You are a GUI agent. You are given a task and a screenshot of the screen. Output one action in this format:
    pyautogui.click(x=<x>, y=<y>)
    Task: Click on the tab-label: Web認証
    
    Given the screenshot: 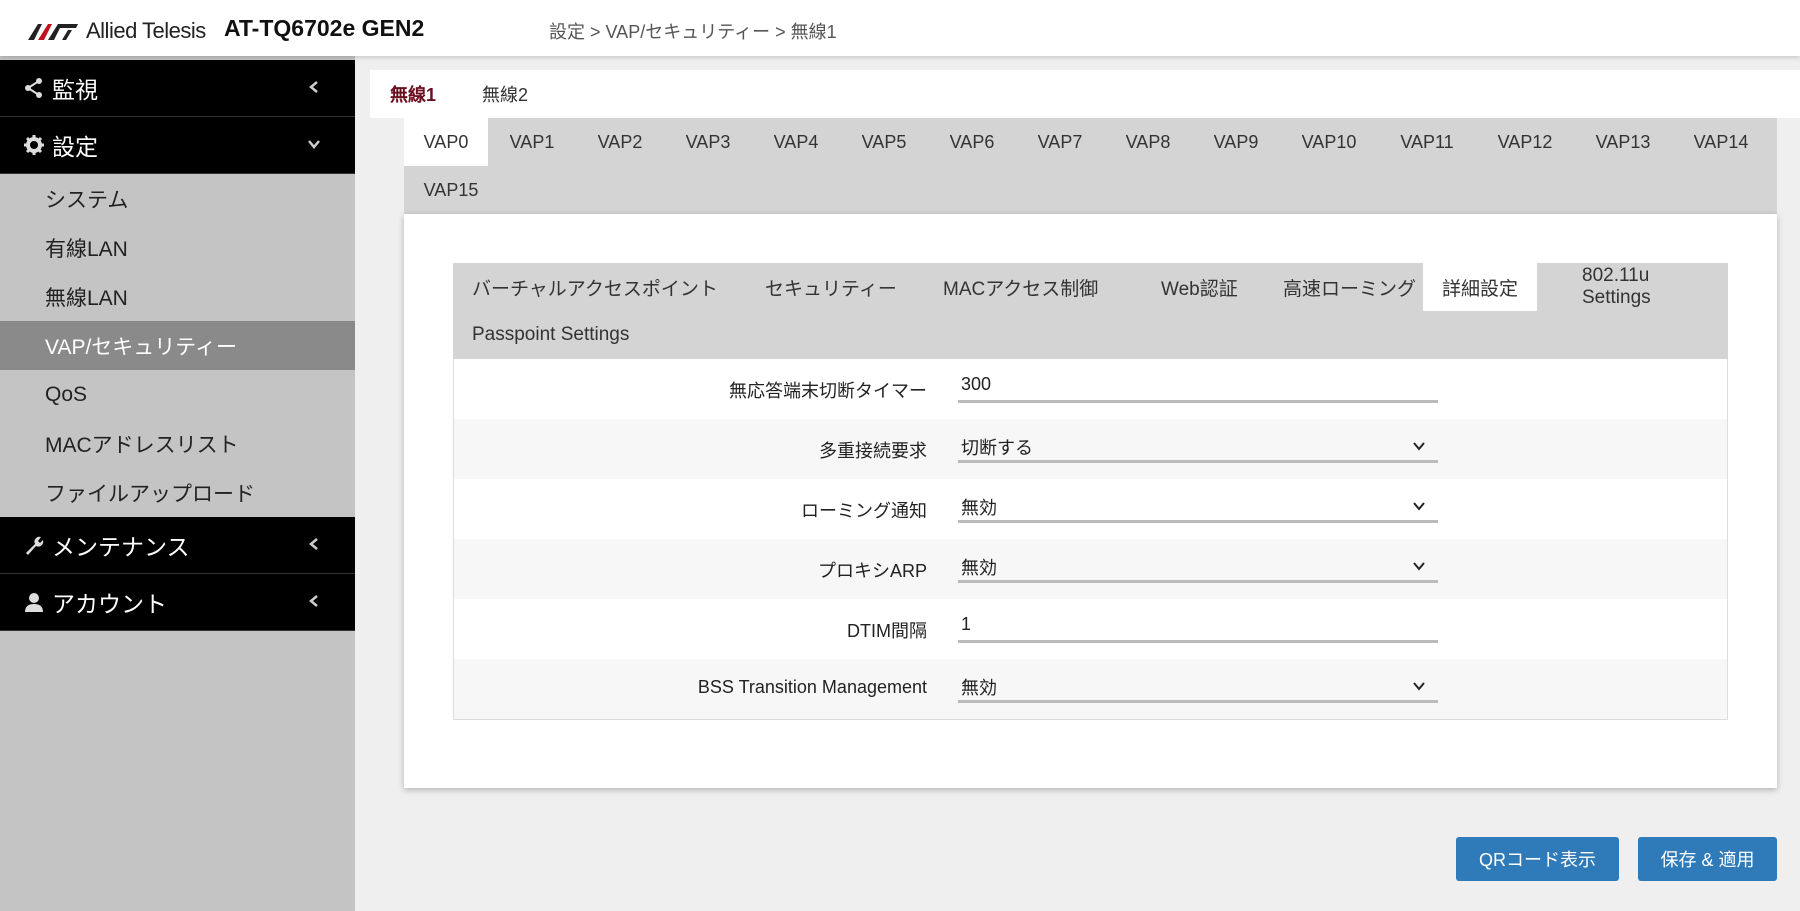 What is the action you would take?
    pyautogui.click(x=1199, y=289)
    